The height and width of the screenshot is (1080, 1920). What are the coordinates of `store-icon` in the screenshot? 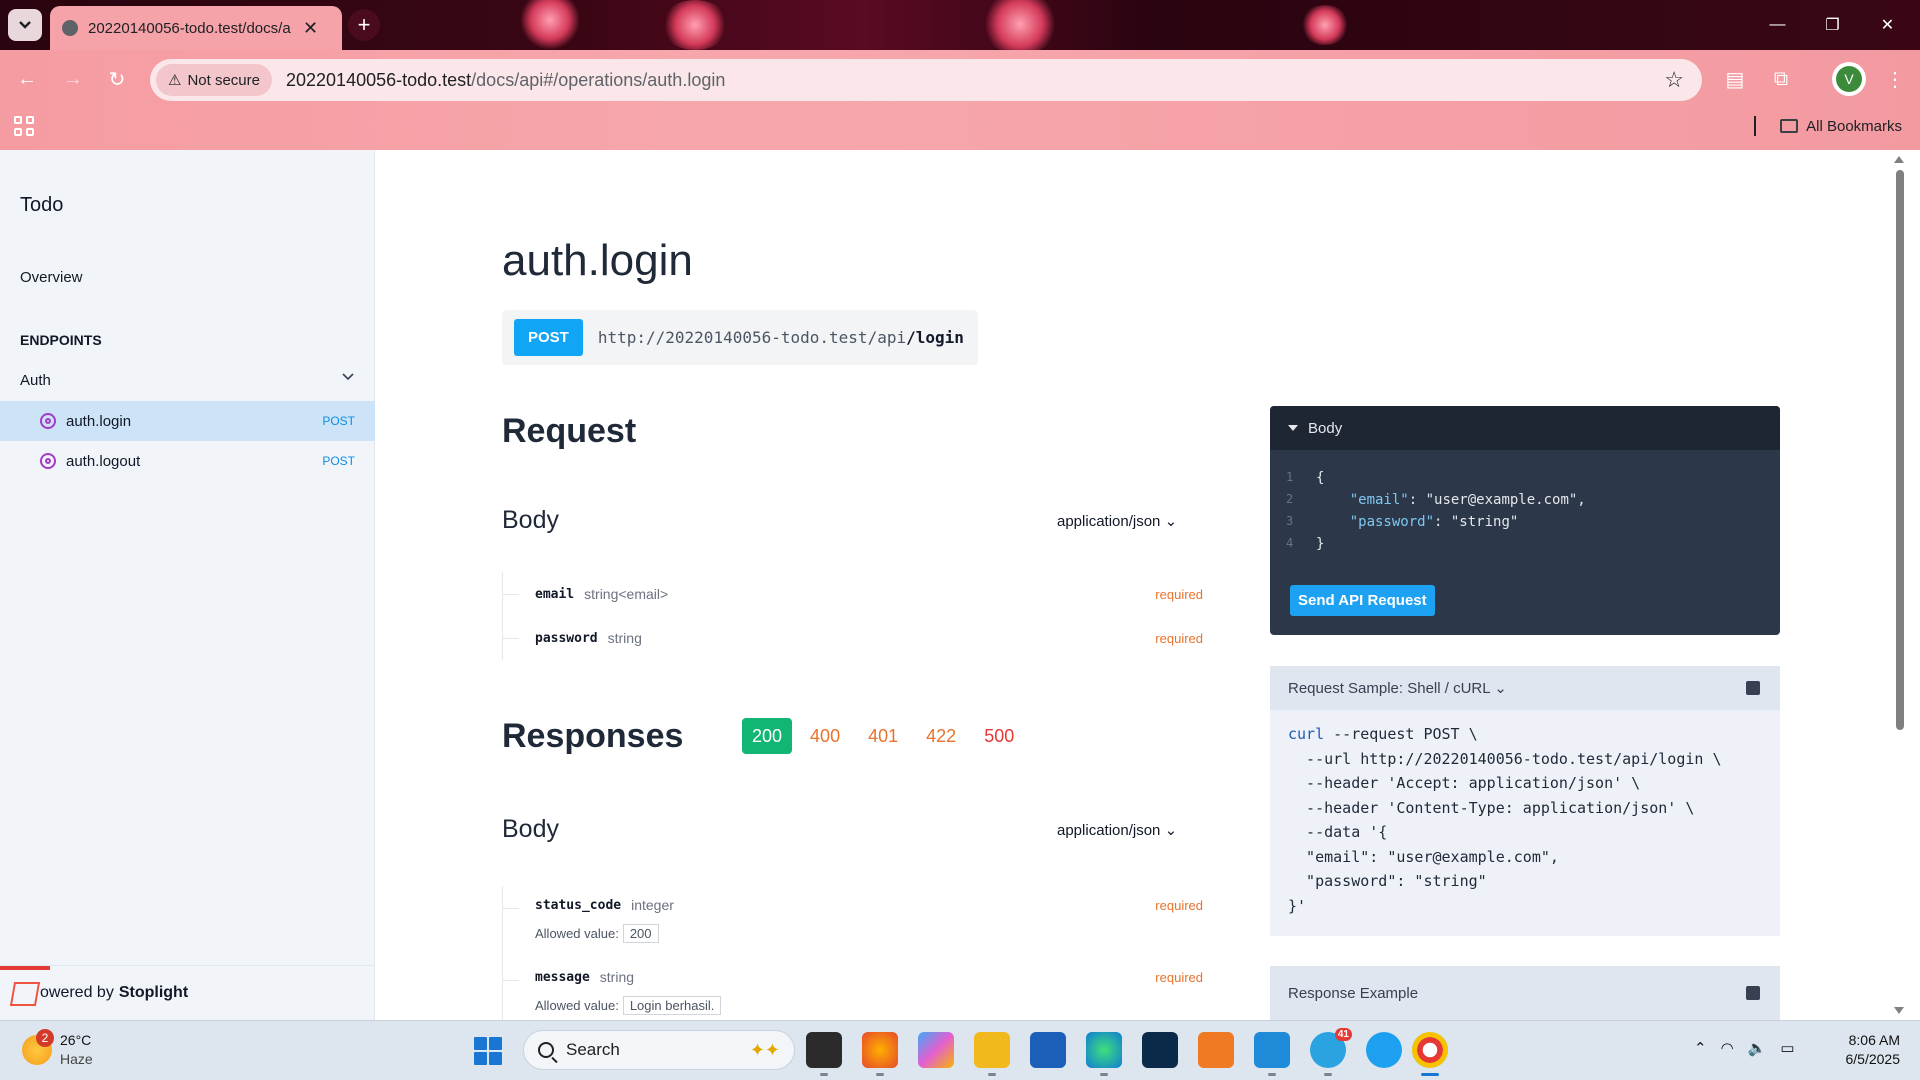 It's located at (1048, 1050).